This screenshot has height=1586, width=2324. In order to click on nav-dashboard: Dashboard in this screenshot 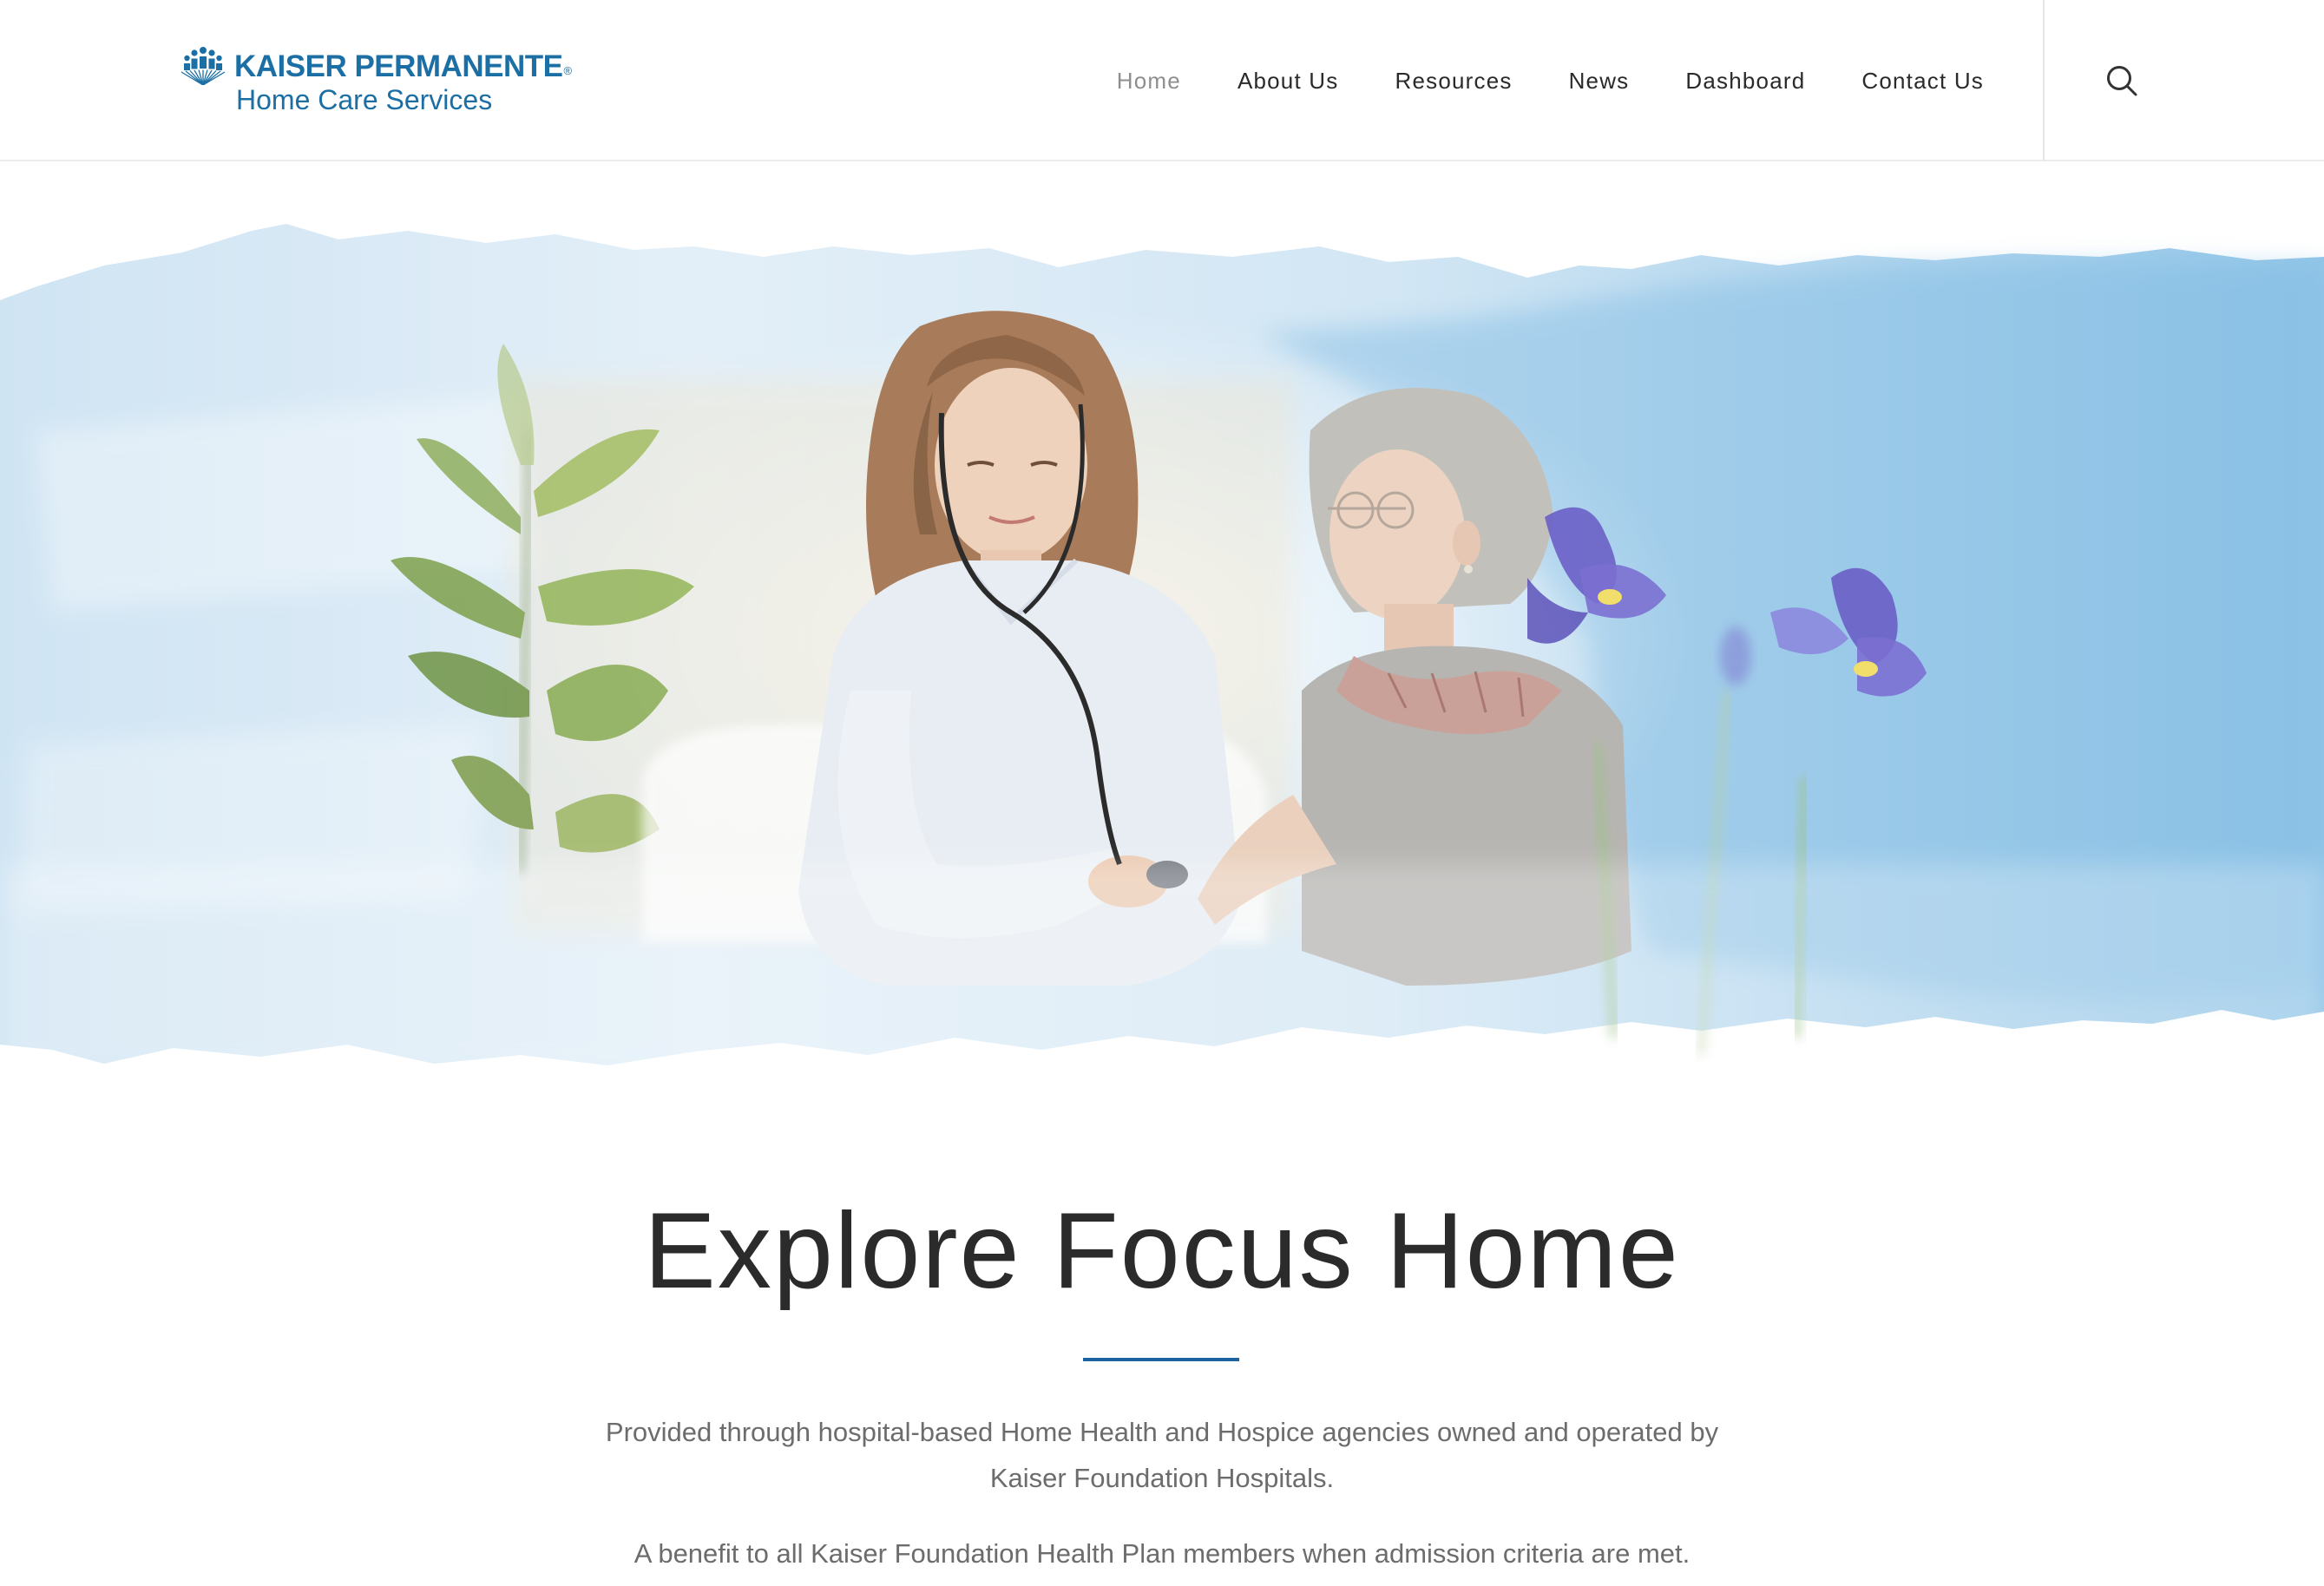, I will do `click(1745, 81)`.